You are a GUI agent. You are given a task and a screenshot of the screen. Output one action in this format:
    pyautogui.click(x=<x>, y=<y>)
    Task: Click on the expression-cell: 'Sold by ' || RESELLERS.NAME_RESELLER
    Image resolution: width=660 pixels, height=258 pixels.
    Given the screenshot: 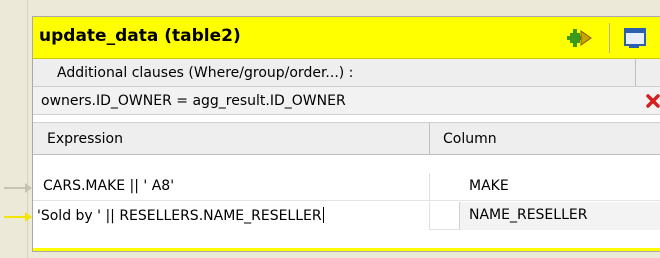 What is the action you would take?
    pyautogui.click(x=180, y=215)
    